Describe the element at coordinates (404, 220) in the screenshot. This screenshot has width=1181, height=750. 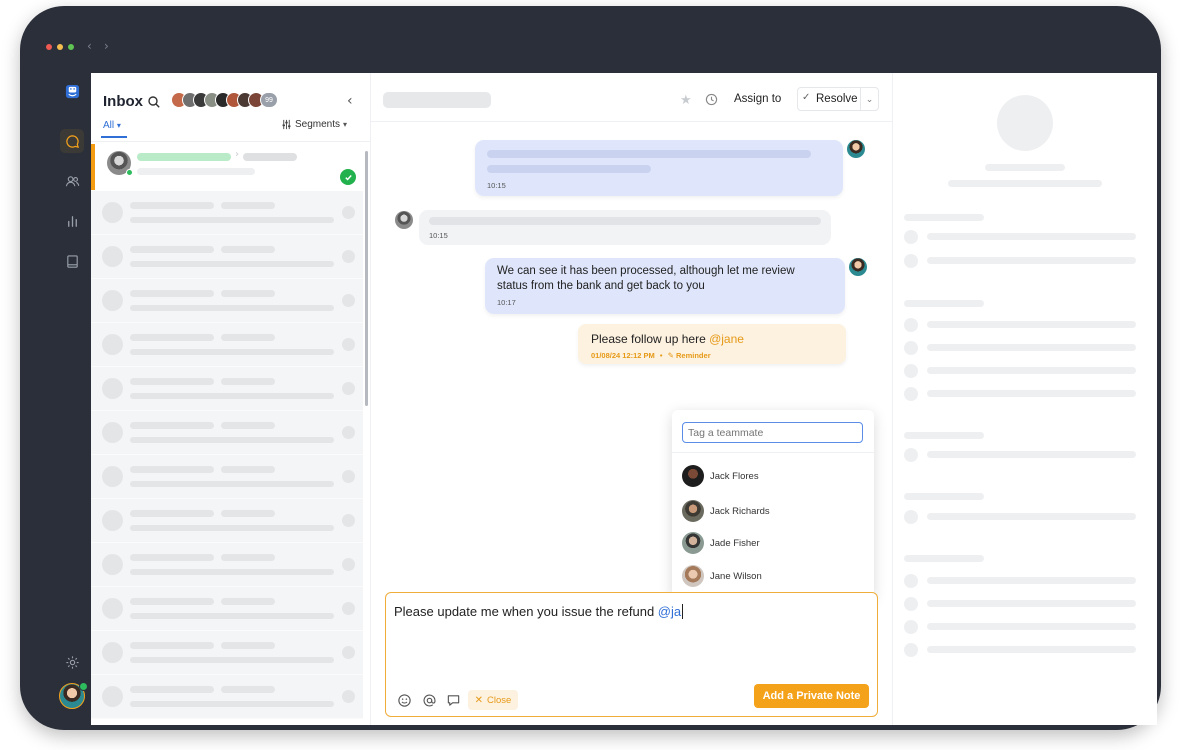
I see `contact-avatar` at that location.